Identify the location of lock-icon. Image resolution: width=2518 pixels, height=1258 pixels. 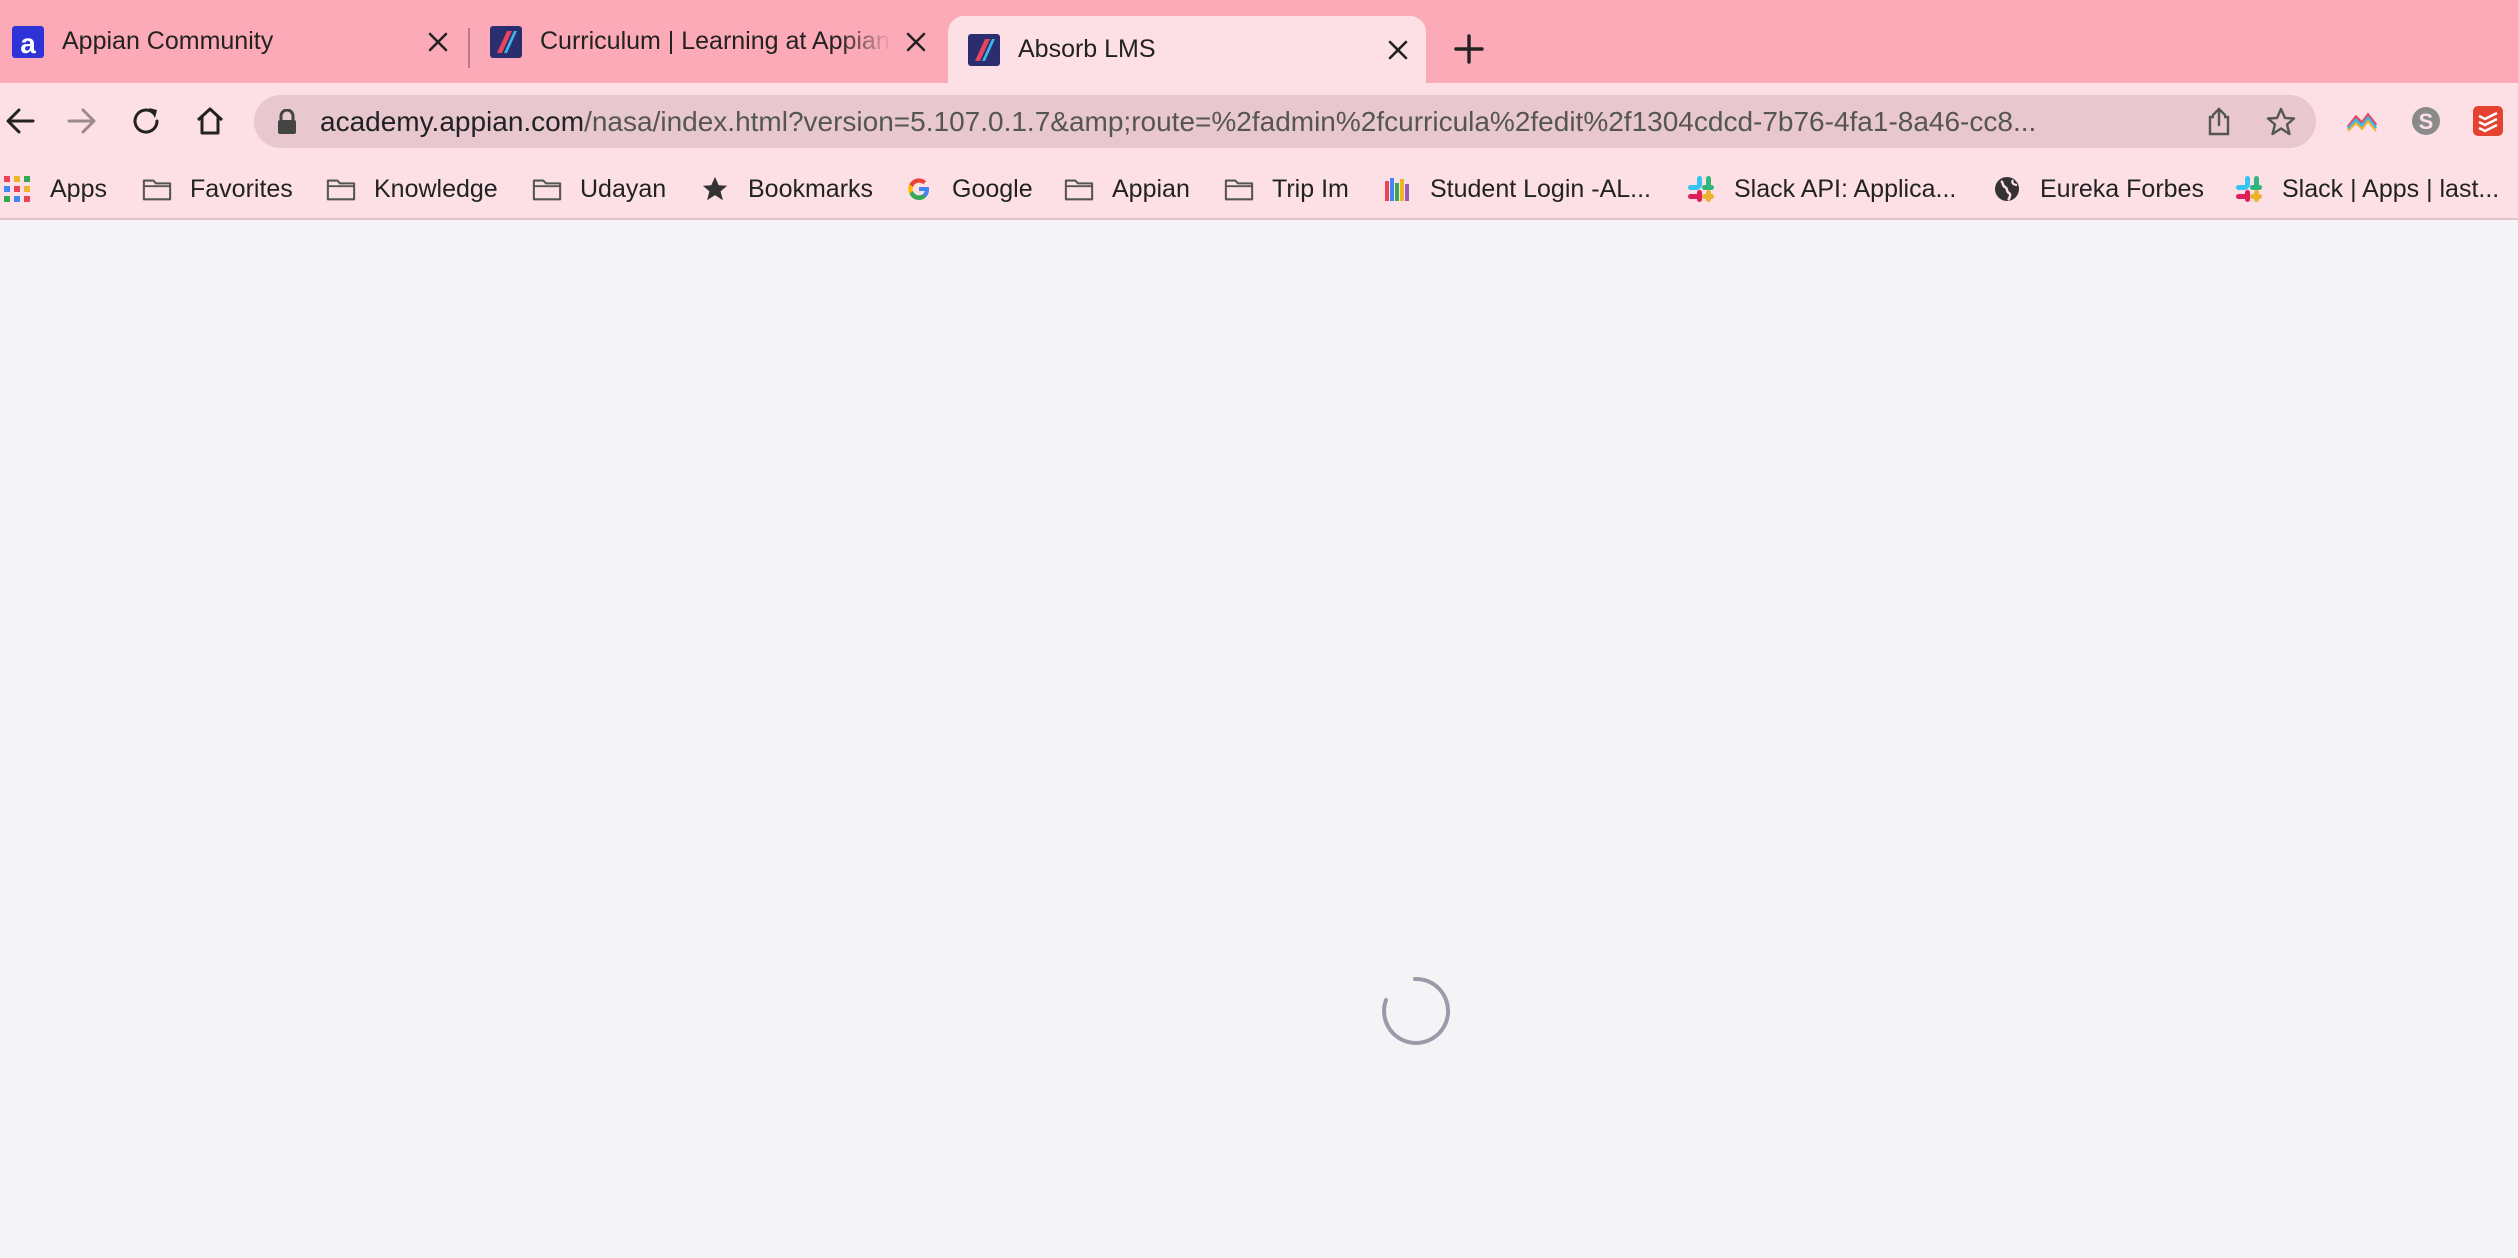
(287, 121).